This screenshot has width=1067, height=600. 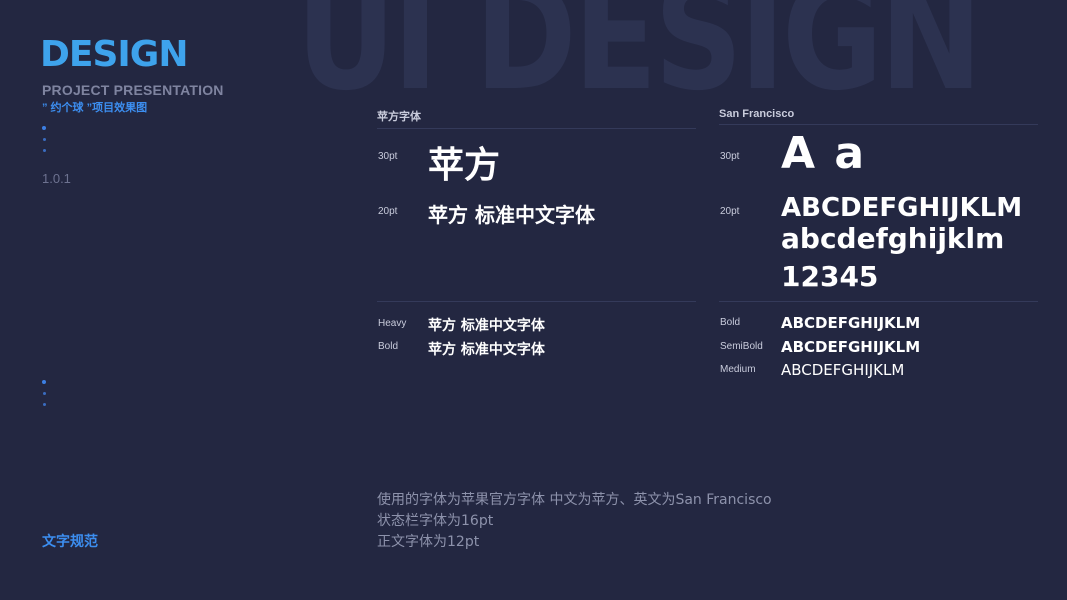 I want to click on pingfang-30-sample: 苹方, so click(x=464, y=165).